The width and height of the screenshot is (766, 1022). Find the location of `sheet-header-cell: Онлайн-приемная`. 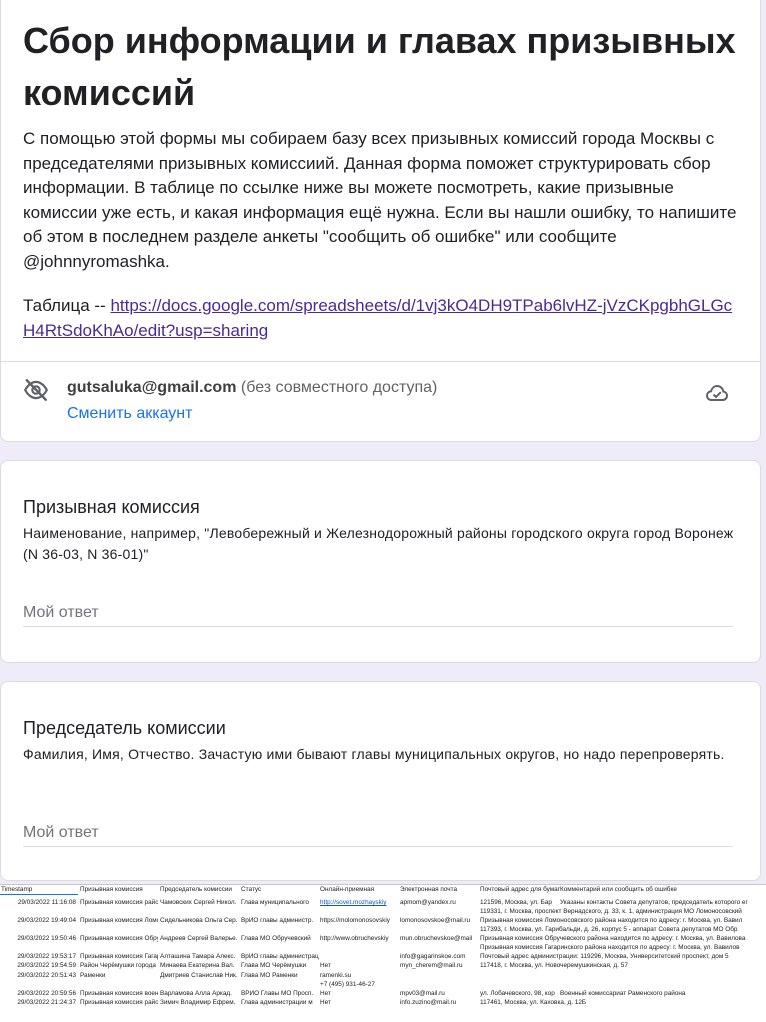

sheet-header-cell: Онлайн-приемная is located at coordinates (359, 890).